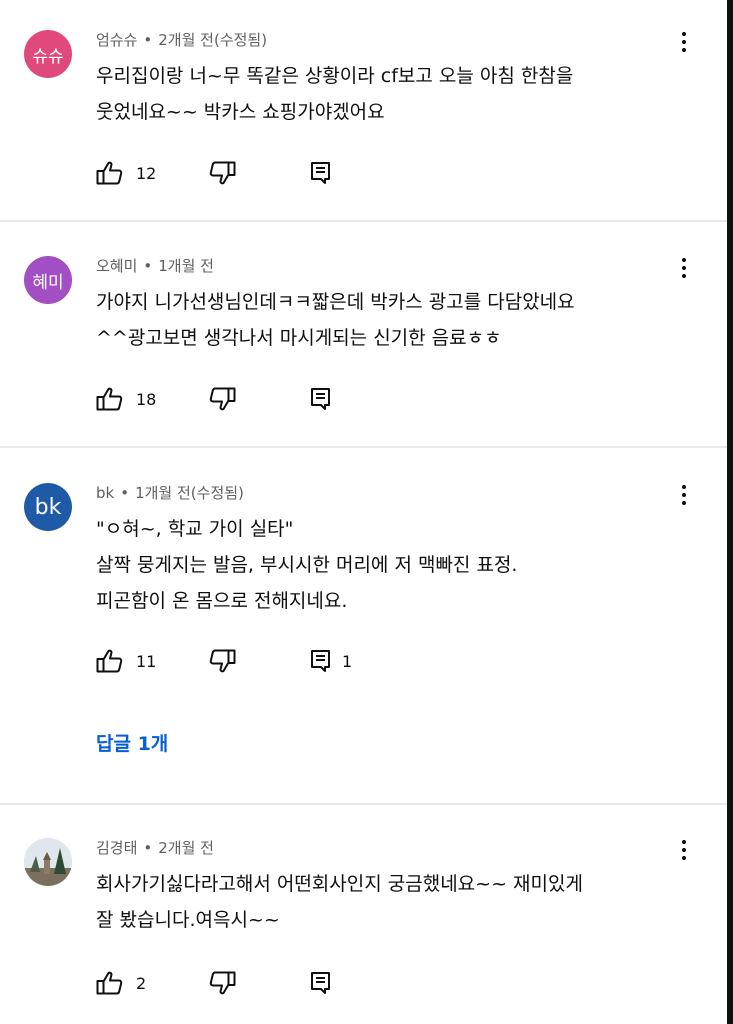 The image size is (733, 1024). I want to click on comment-time: 1개월 전, so click(186, 266).